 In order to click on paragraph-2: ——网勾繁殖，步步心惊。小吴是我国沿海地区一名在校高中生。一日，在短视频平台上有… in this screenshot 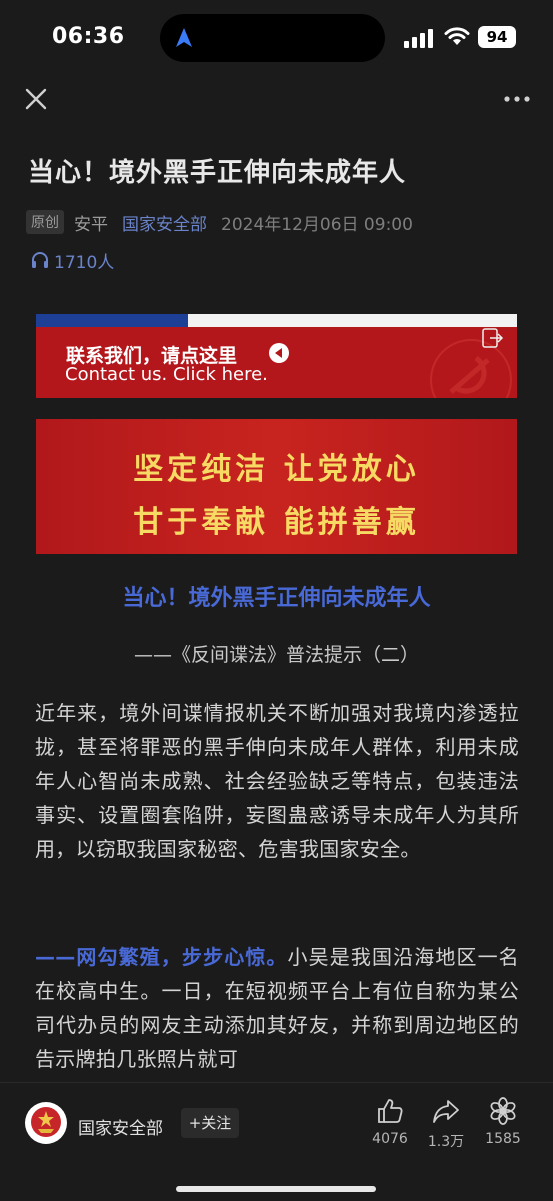, I will do `click(277, 1011)`.